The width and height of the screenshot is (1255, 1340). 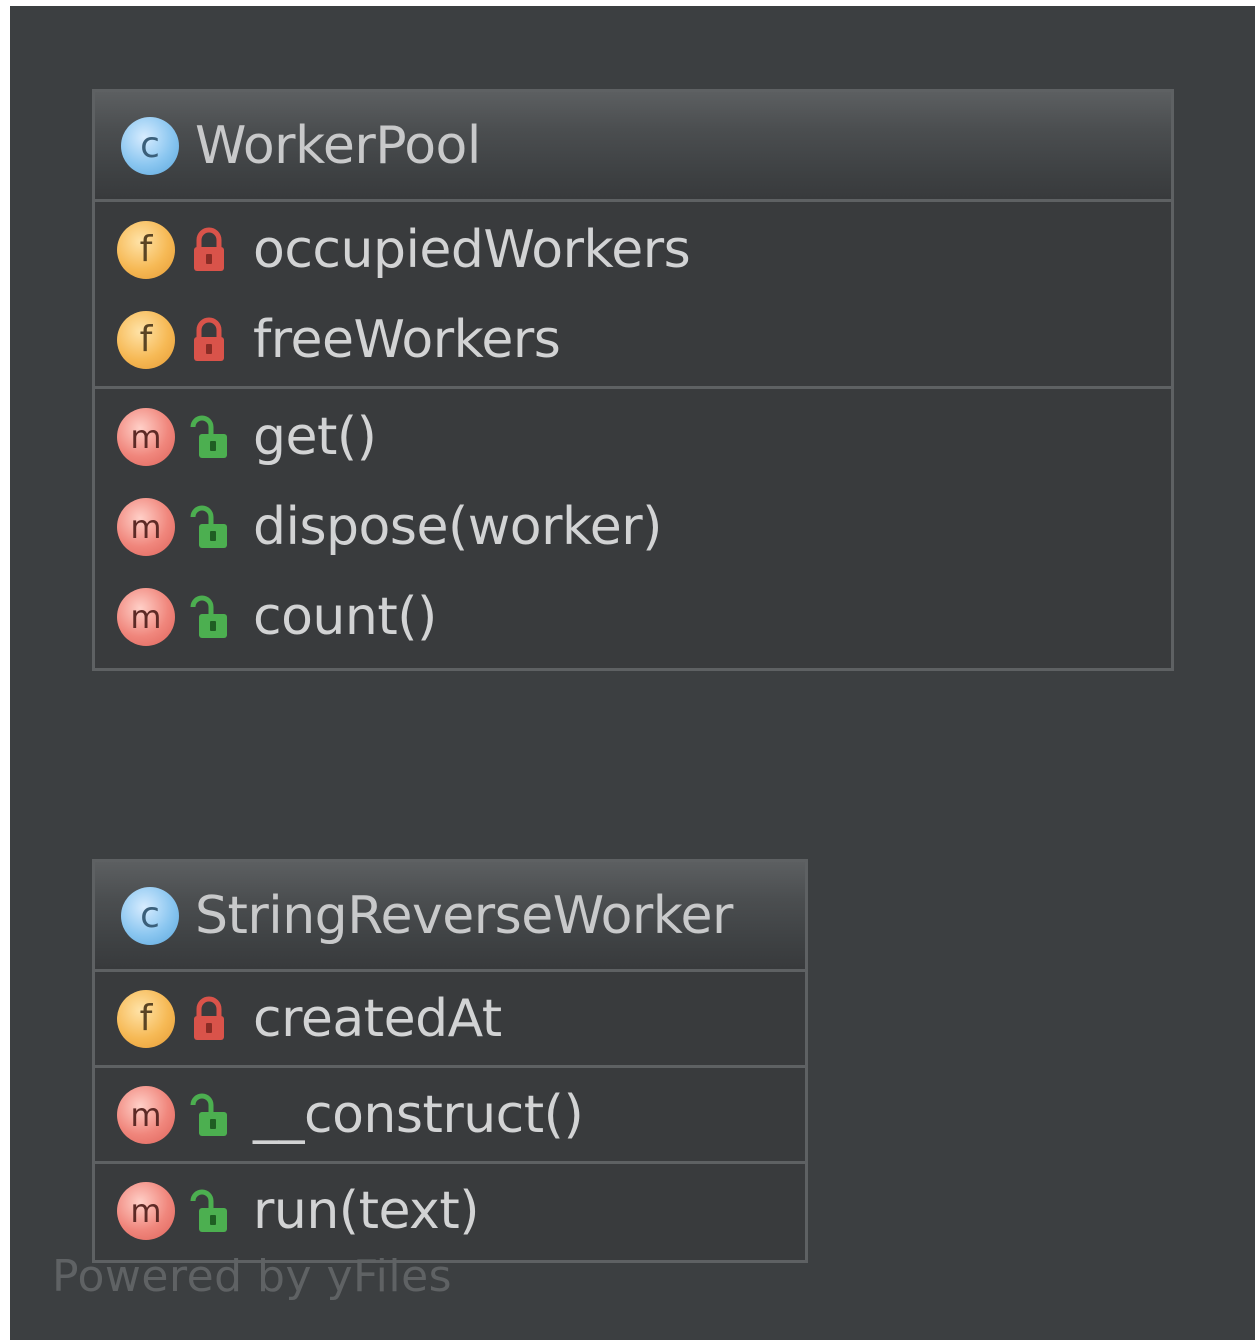 I want to click on field-row: f createdAt, so click(x=450, y=1018).